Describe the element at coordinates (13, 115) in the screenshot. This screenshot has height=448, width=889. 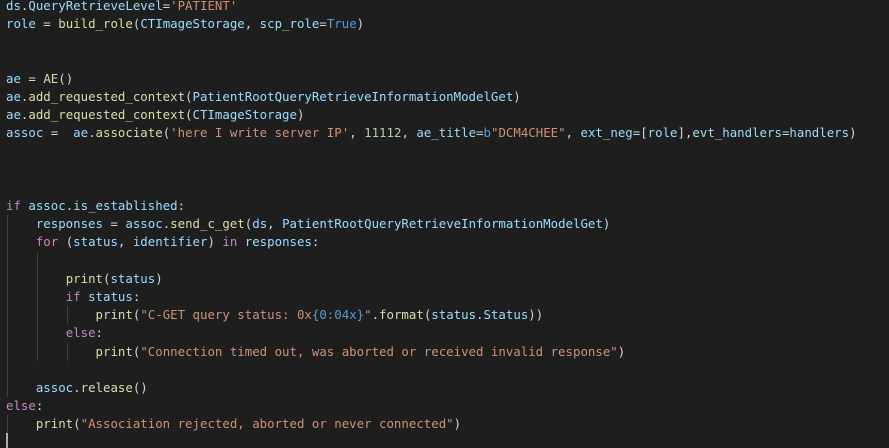
I see `code-token: ae` at that location.